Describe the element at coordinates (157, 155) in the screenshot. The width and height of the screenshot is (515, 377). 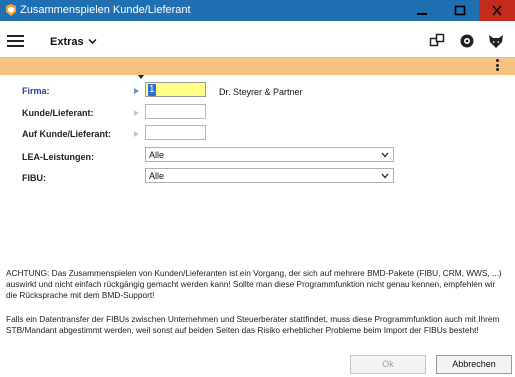
I see `lea-leistungen-value: Alle` at that location.